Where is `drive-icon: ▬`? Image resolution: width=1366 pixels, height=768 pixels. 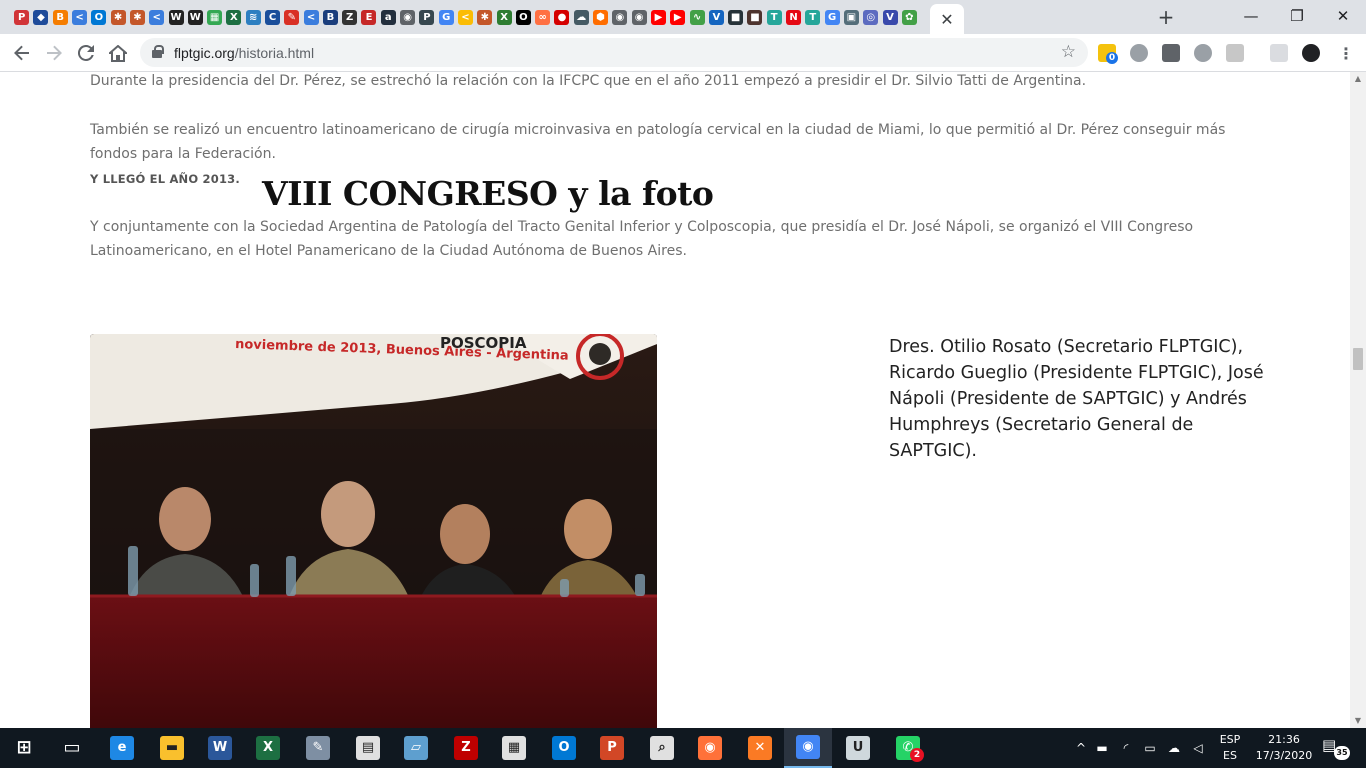 drive-icon: ▬ is located at coordinates (1102, 748).